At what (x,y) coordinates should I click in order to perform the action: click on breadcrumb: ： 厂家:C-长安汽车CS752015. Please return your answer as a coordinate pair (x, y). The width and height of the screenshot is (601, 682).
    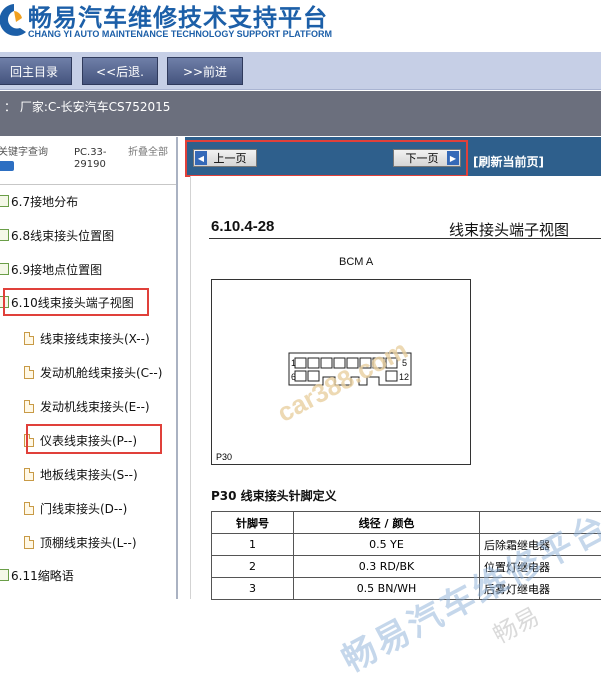
    Looking at the image, I should click on (87, 106).